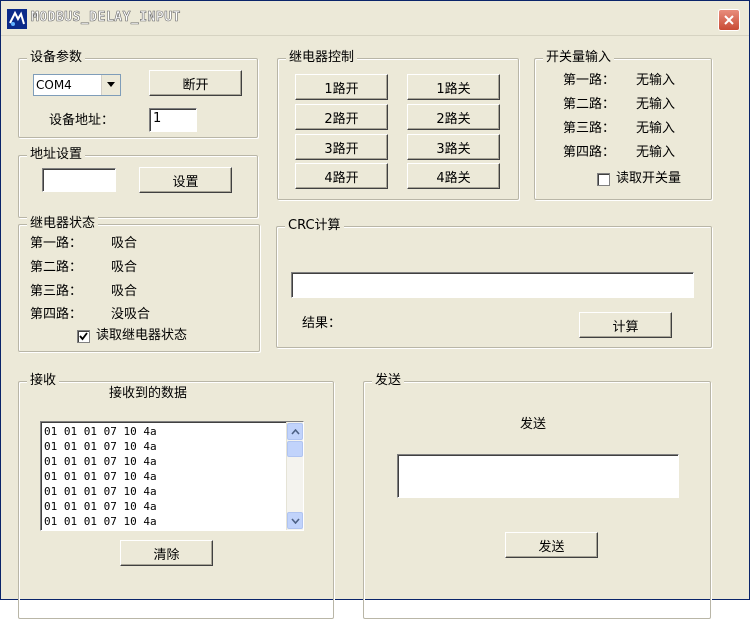  I want to click on relay-4-off-button: 4路关, so click(453, 176).